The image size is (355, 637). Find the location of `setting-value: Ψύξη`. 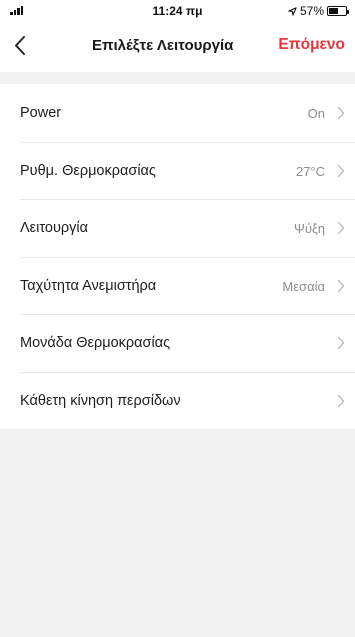

setting-value: Ψύξη is located at coordinates (309, 228).